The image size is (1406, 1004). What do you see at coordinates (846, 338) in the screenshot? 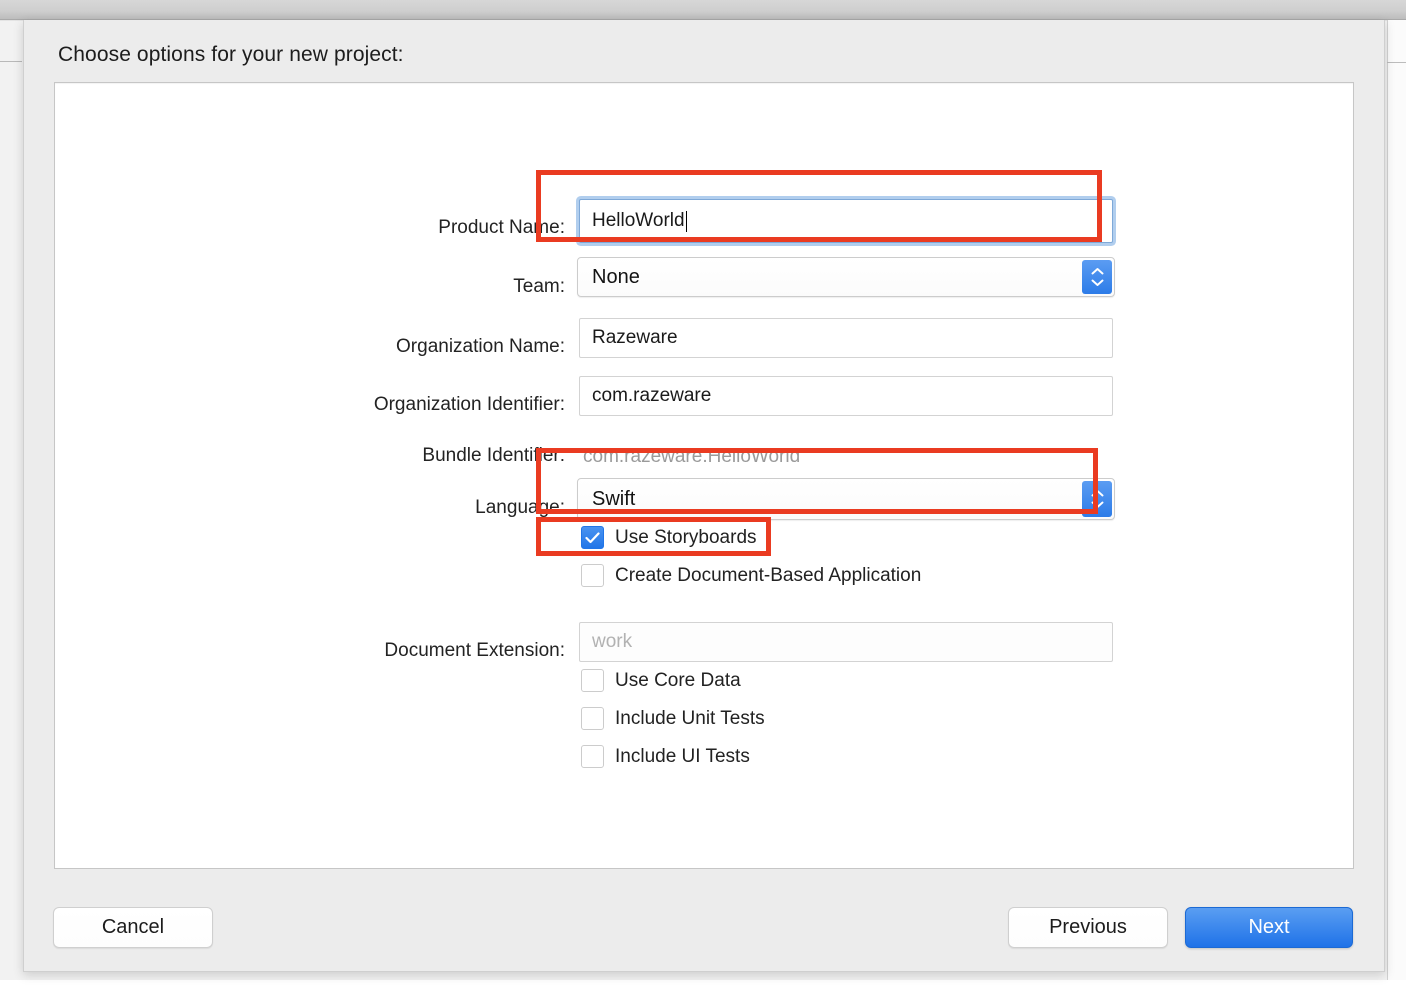
I see `organization-name-input: Razeware` at bounding box center [846, 338].